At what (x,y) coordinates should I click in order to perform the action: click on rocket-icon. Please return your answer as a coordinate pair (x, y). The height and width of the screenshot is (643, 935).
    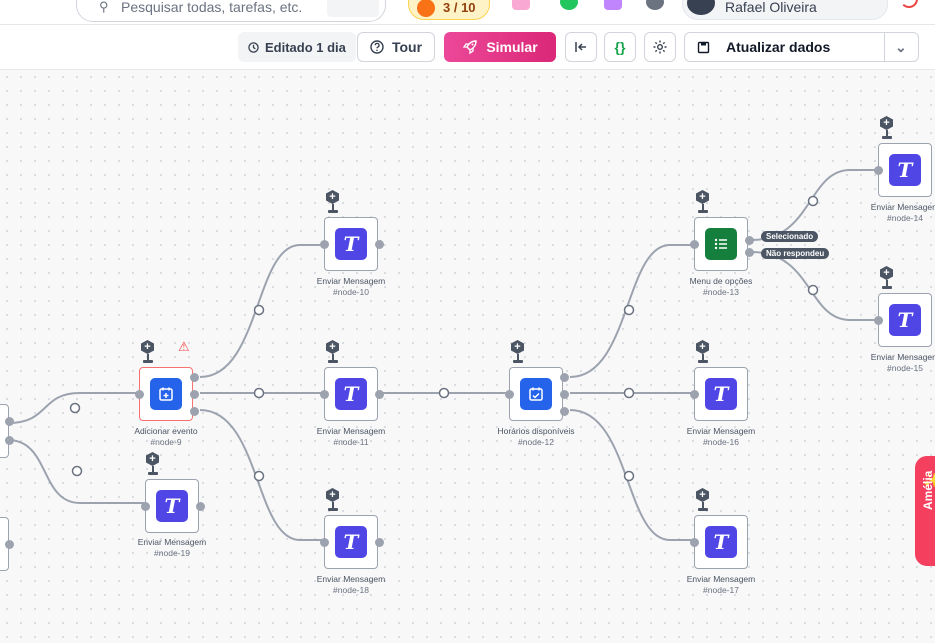
    Looking at the image, I should click on (470, 47).